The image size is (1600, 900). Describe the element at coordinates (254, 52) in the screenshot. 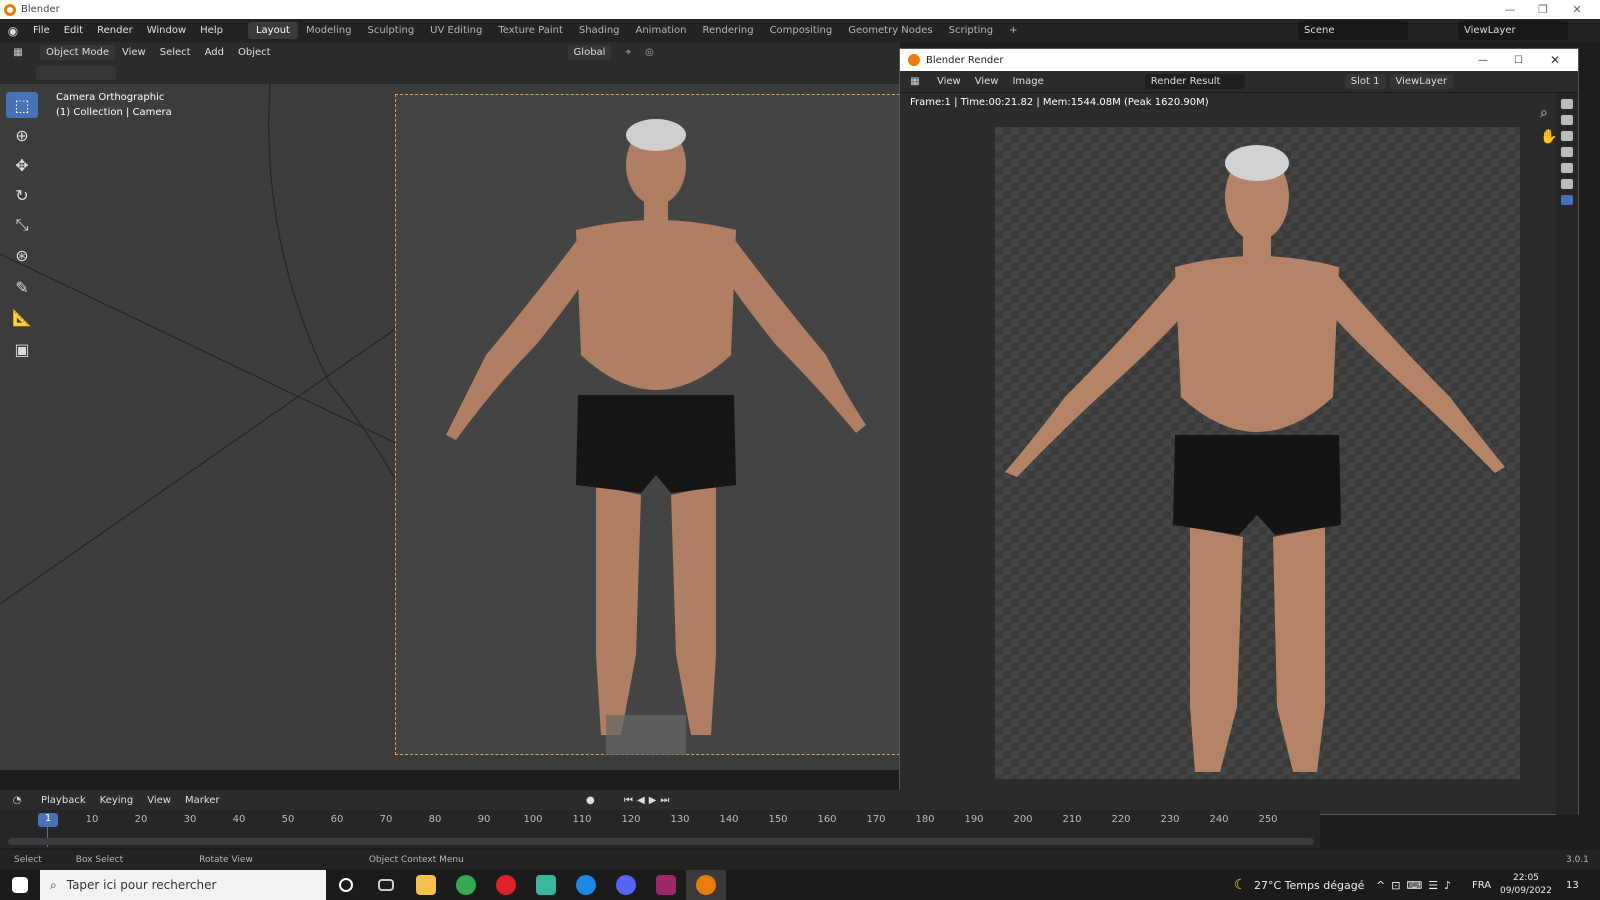

I see `viewport-menu-object: Object` at that location.